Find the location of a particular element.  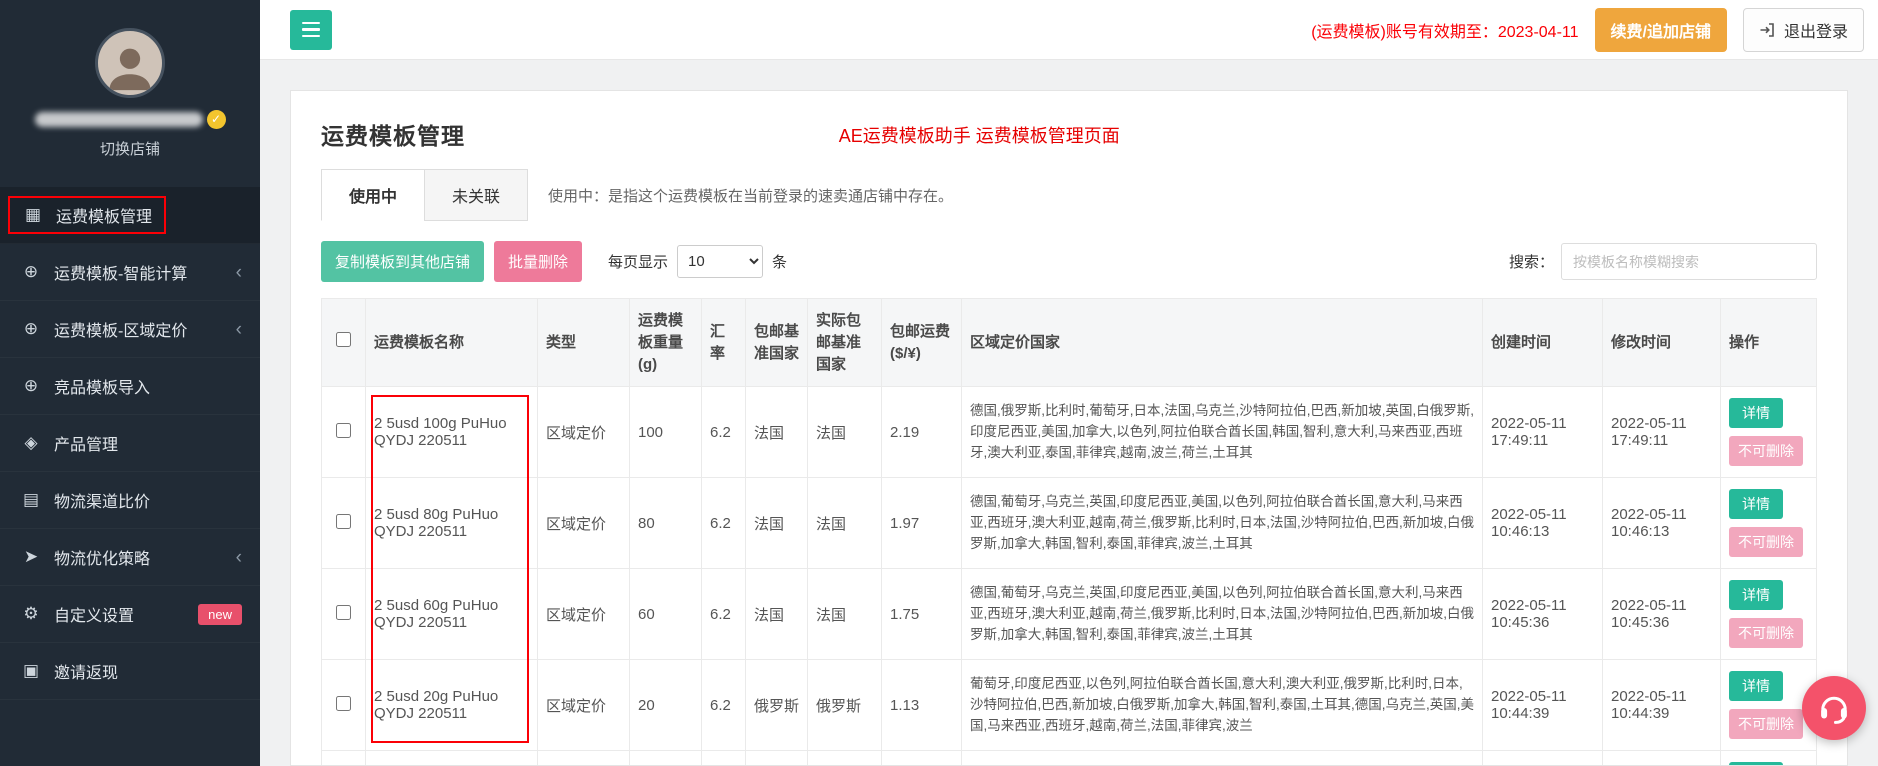

sidebar-item-运费模板-智能计算: ⊕ 运费模板-智能计算 ‹ is located at coordinates (130, 272).